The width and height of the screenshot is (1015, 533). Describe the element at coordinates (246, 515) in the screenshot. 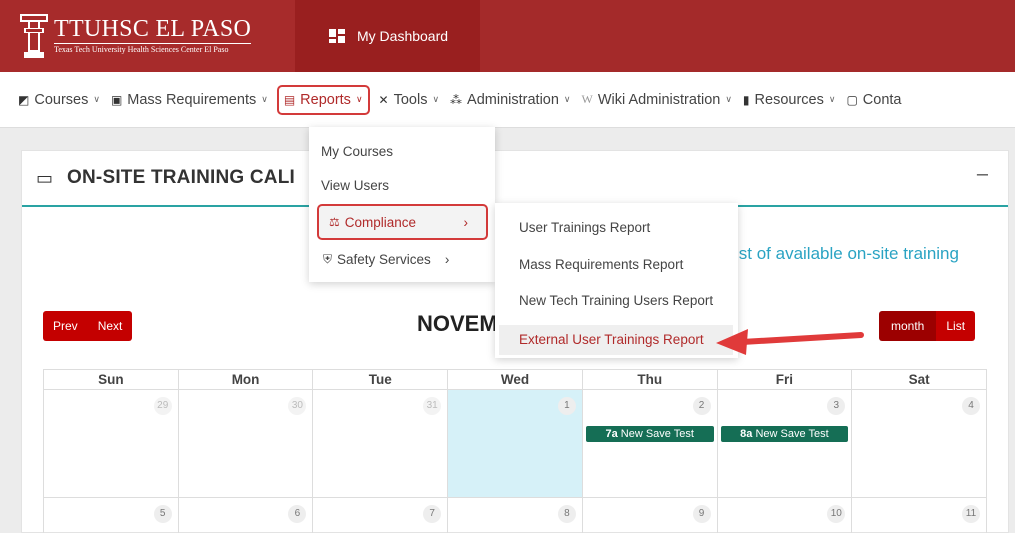

I see `calendar-day: 6` at that location.